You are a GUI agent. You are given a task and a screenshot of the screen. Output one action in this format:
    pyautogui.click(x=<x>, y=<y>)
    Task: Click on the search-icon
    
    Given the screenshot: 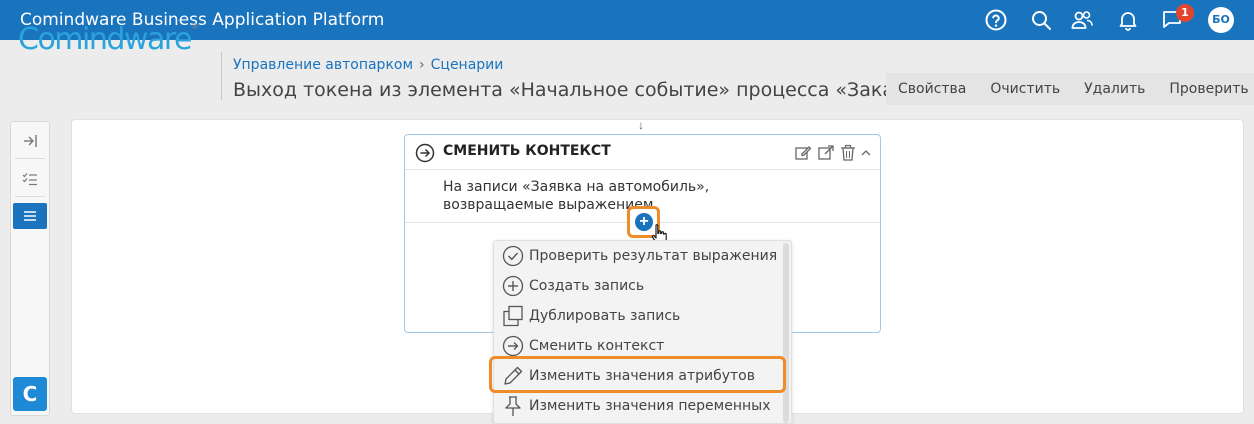 What is the action you would take?
    pyautogui.click(x=1041, y=20)
    